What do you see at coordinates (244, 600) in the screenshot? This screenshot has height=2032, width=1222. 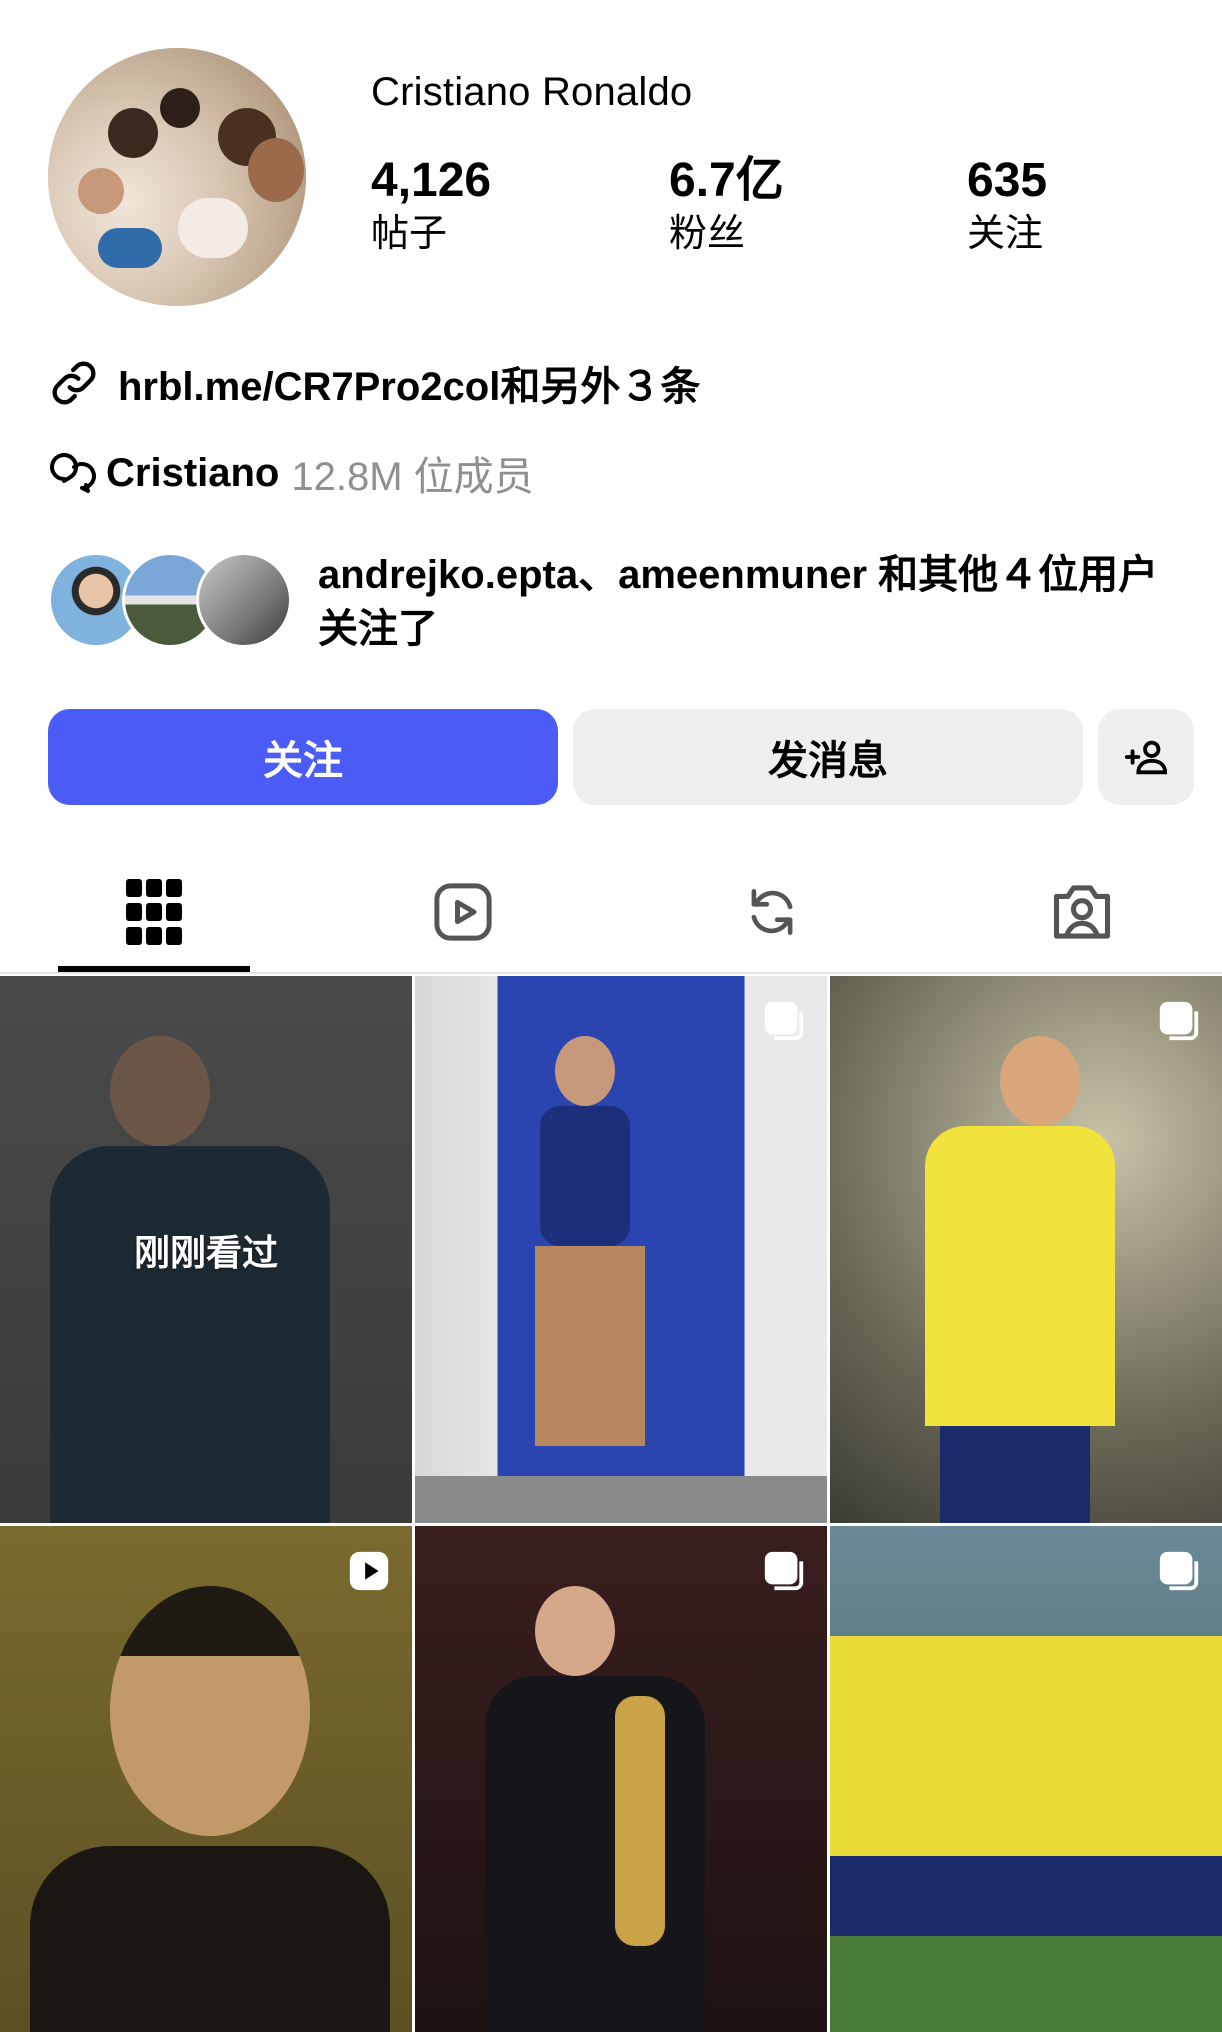 I see `mutual-avatar` at bounding box center [244, 600].